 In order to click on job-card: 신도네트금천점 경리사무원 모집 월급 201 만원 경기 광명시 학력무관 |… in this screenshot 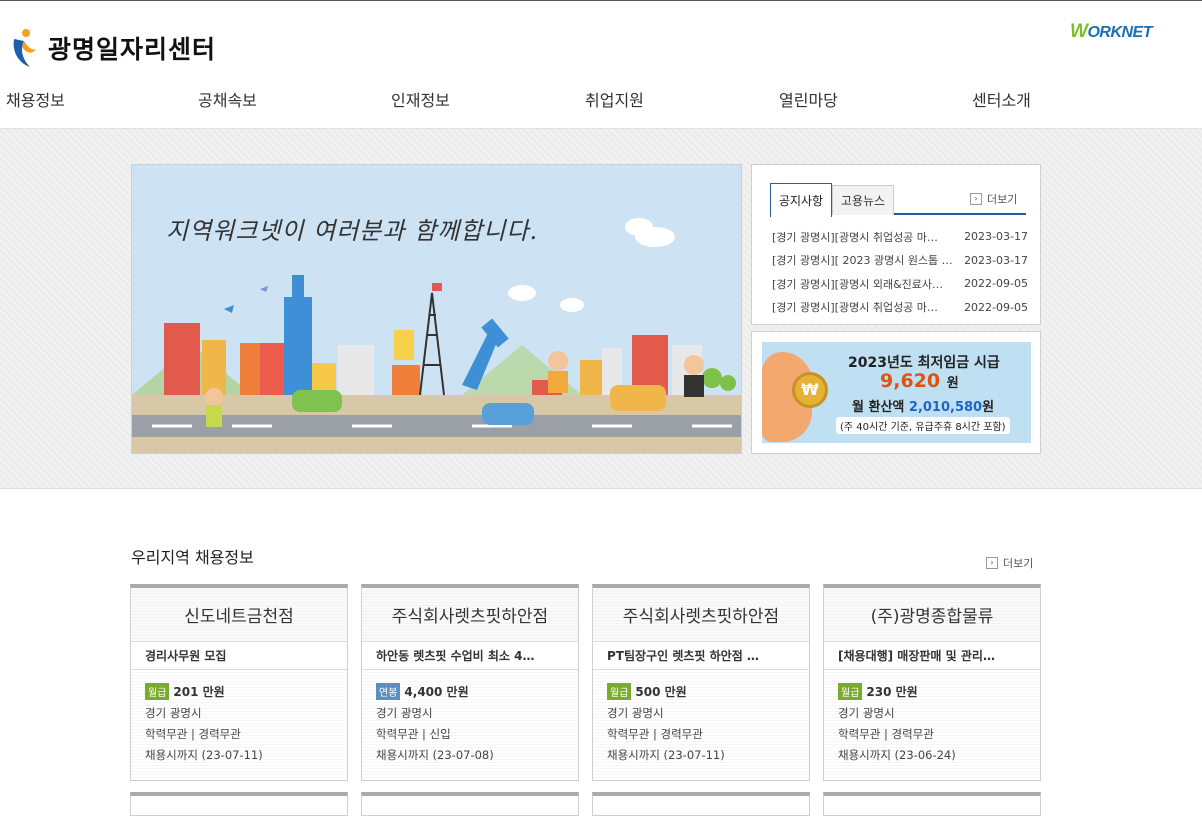, I will do `click(239, 682)`.